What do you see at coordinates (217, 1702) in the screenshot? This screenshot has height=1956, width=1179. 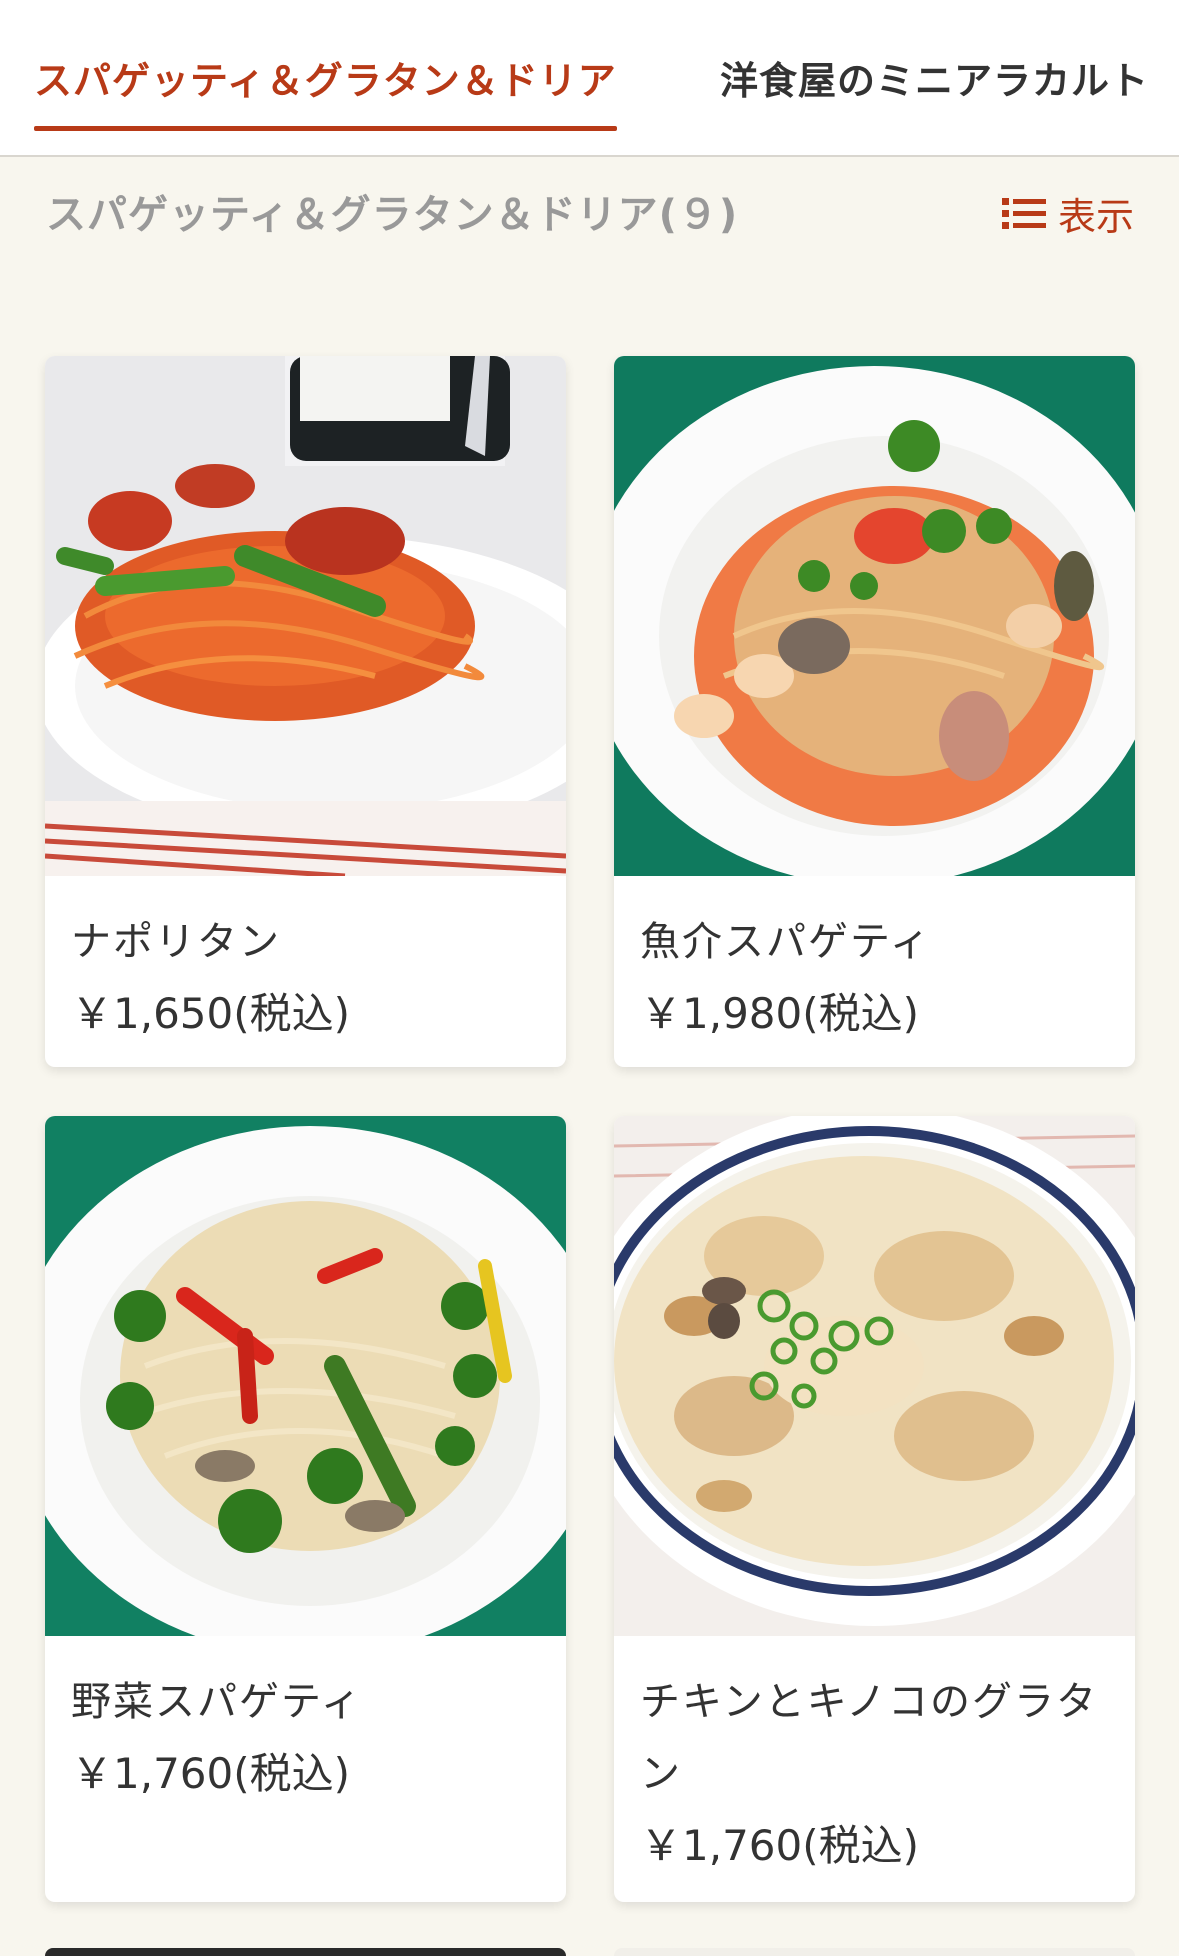 I see `menu-item-name: 野菜スパゲティ` at bounding box center [217, 1702].